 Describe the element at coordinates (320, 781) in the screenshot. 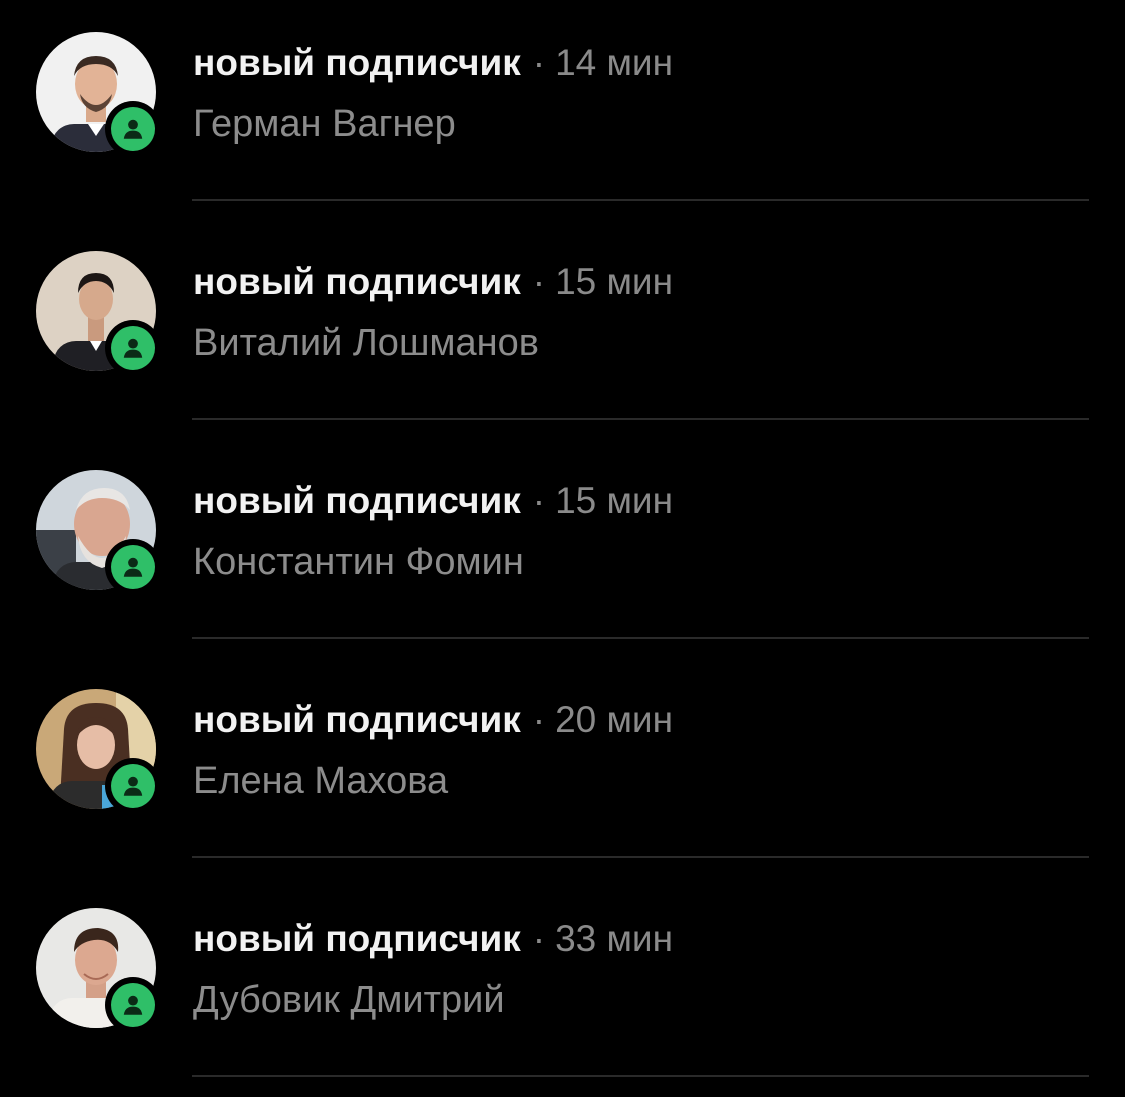

I see `follower-name: Елена Махова` at that location.